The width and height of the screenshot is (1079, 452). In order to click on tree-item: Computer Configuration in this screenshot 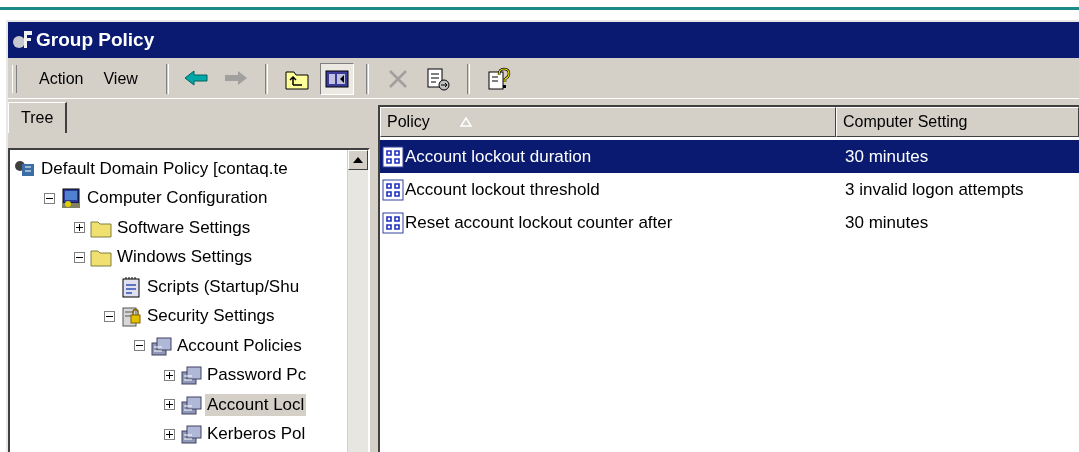, I will do `click(177, 198)`.